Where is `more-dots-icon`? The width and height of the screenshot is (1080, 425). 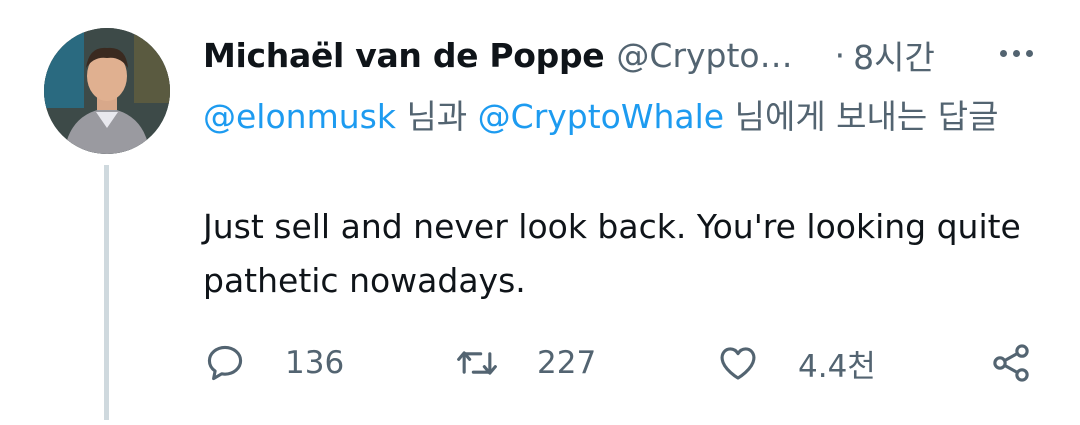
more-dots-icon is located at coordinates (1016, 53).